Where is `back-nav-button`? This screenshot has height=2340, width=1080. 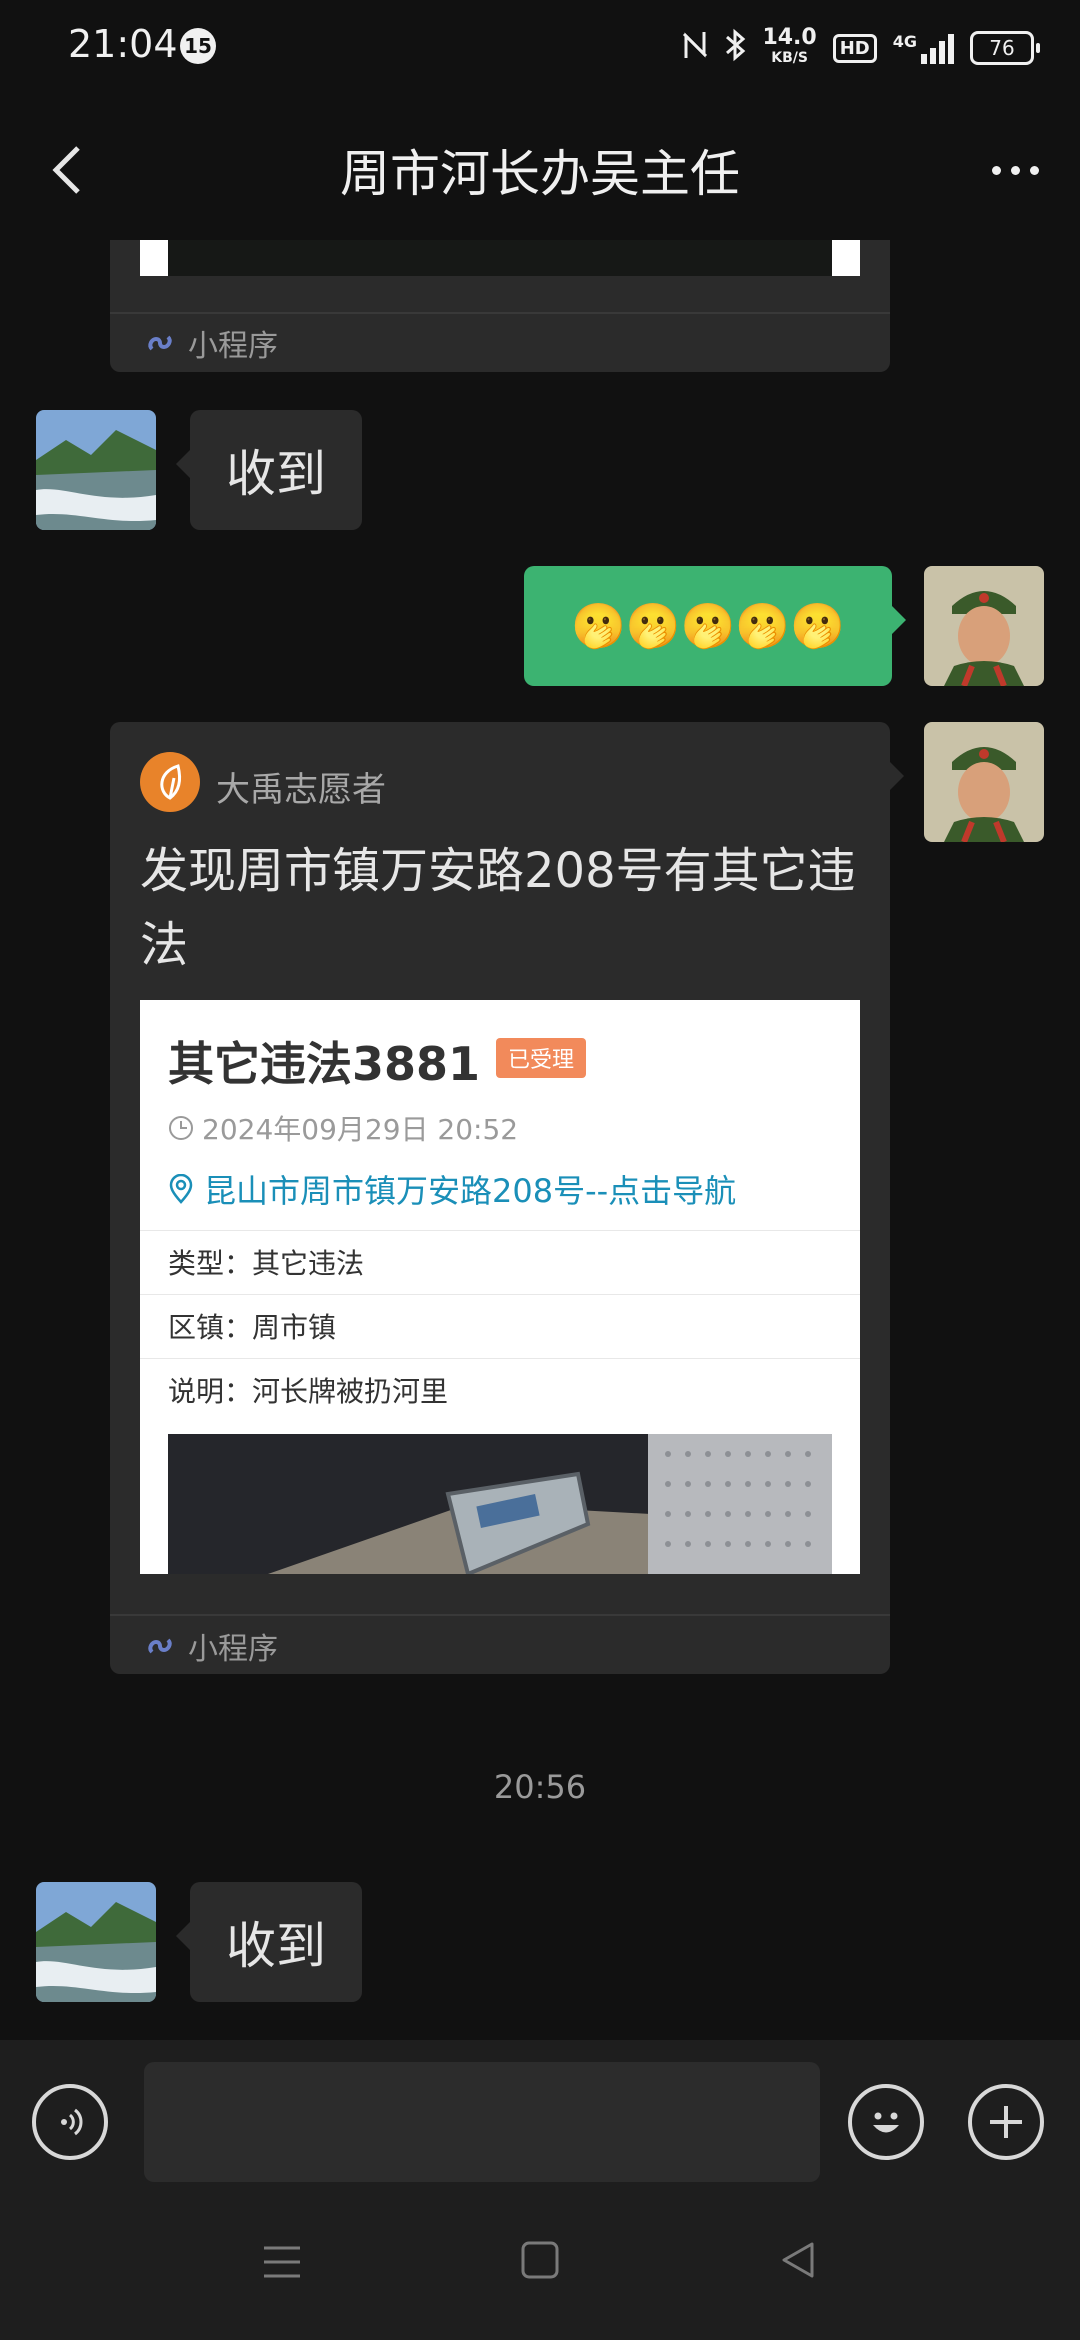 back-nav-button is located at coordinates (798, 2260).